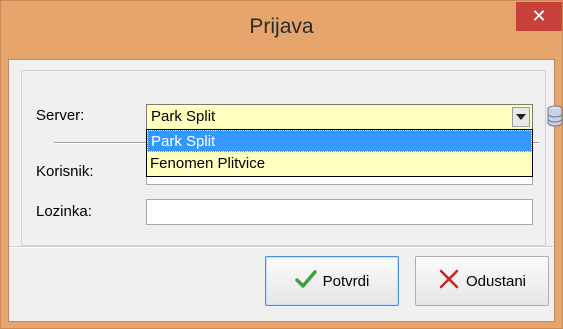  Describe the element at coordinates (554, 117) in the screenshot. I see `database-icon` at that location.